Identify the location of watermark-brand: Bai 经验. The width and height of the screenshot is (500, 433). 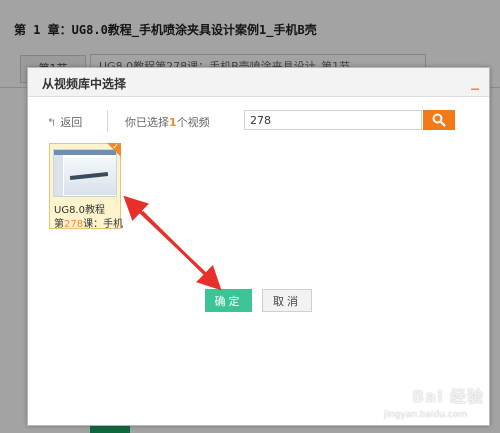
(448, 396).